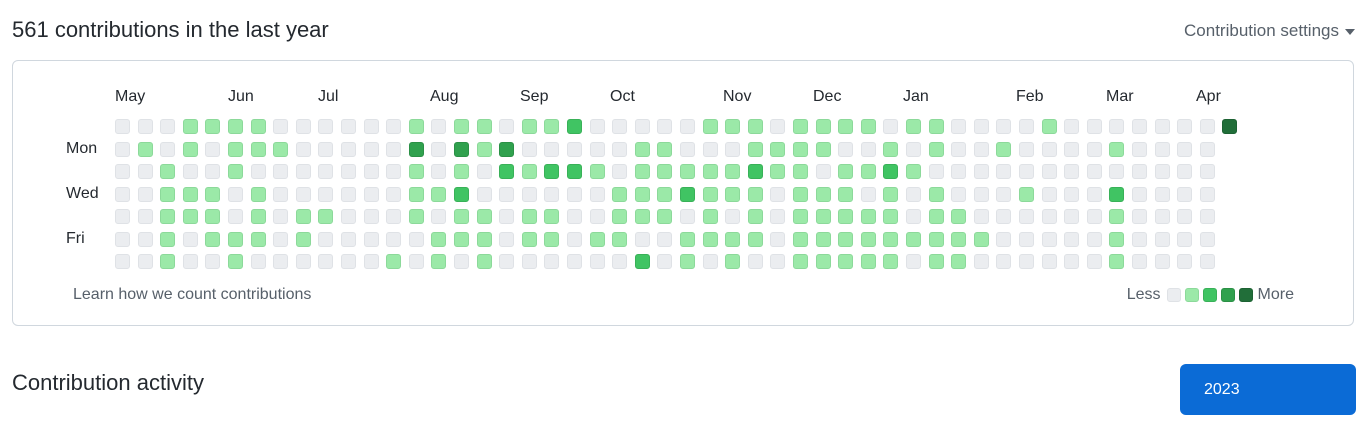 The height and width of the screenshot is (422, 1371). I want to click on year-2023-button: 2023, so click(1268, 389).